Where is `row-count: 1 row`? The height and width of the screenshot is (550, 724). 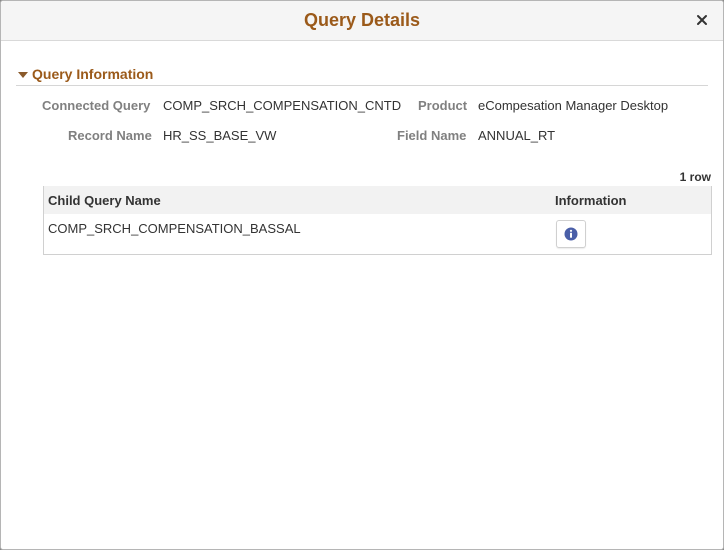
row-count: 1 row is located at coordinates (695, 177).